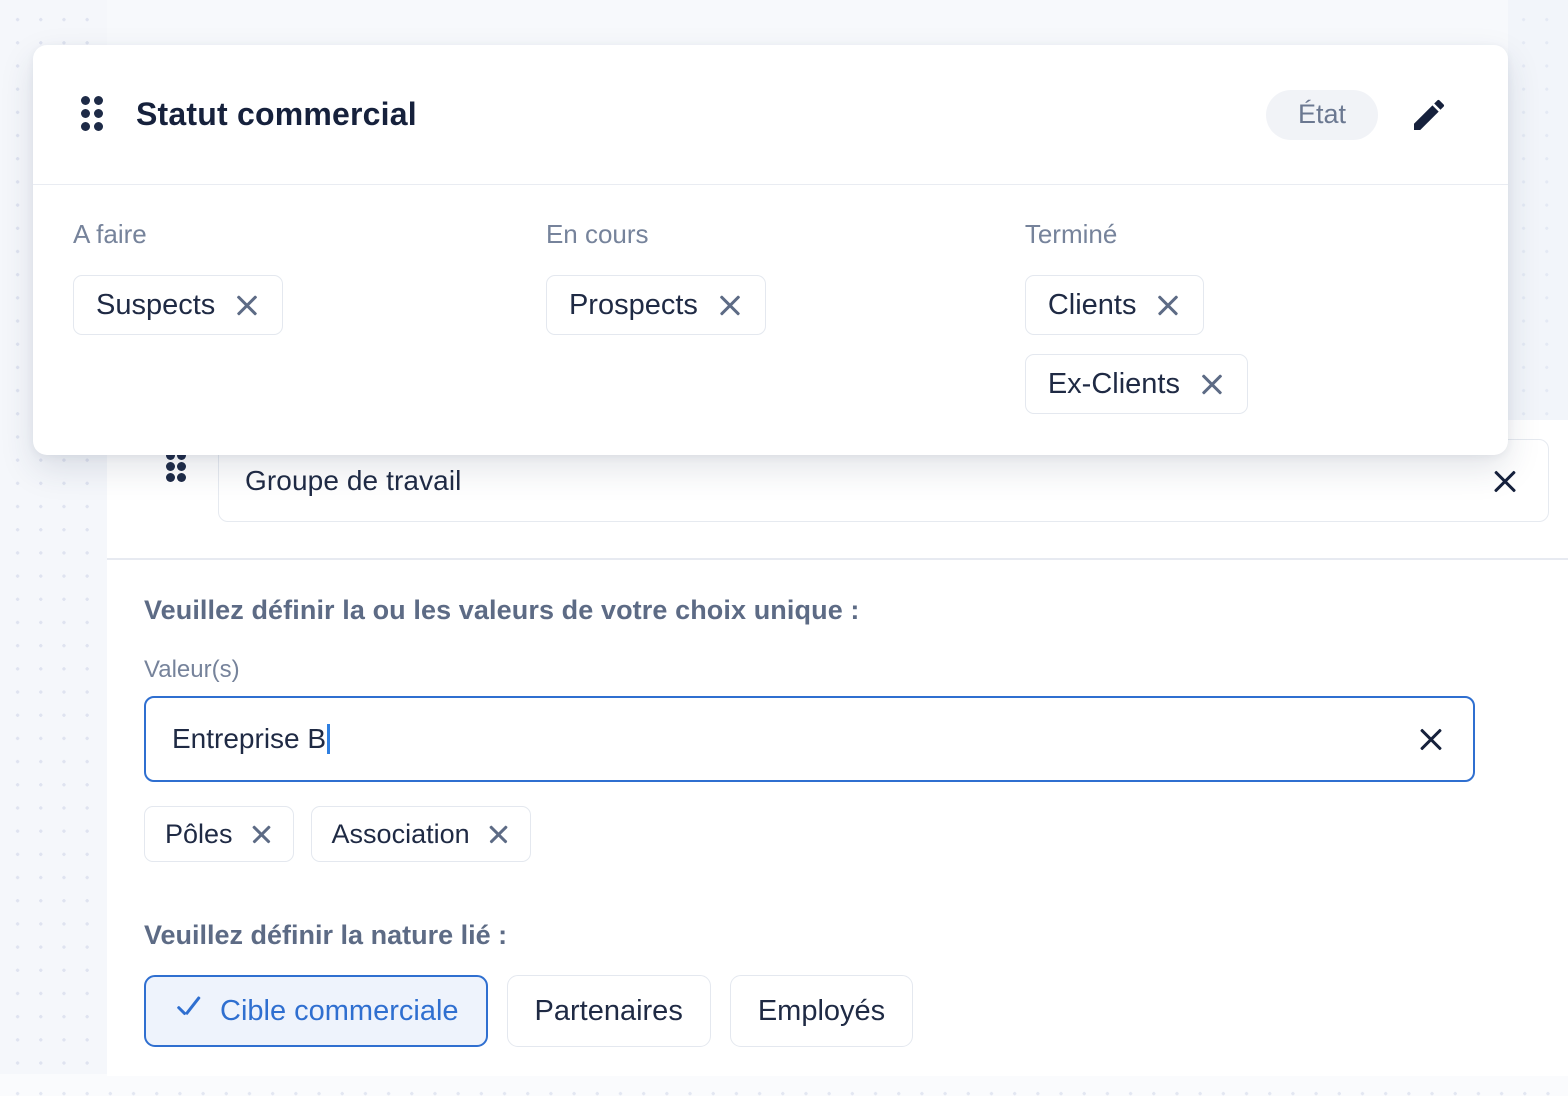  Describe the element at coordinates (837, 559) in the screenshot. I see `section-divider` at that location.